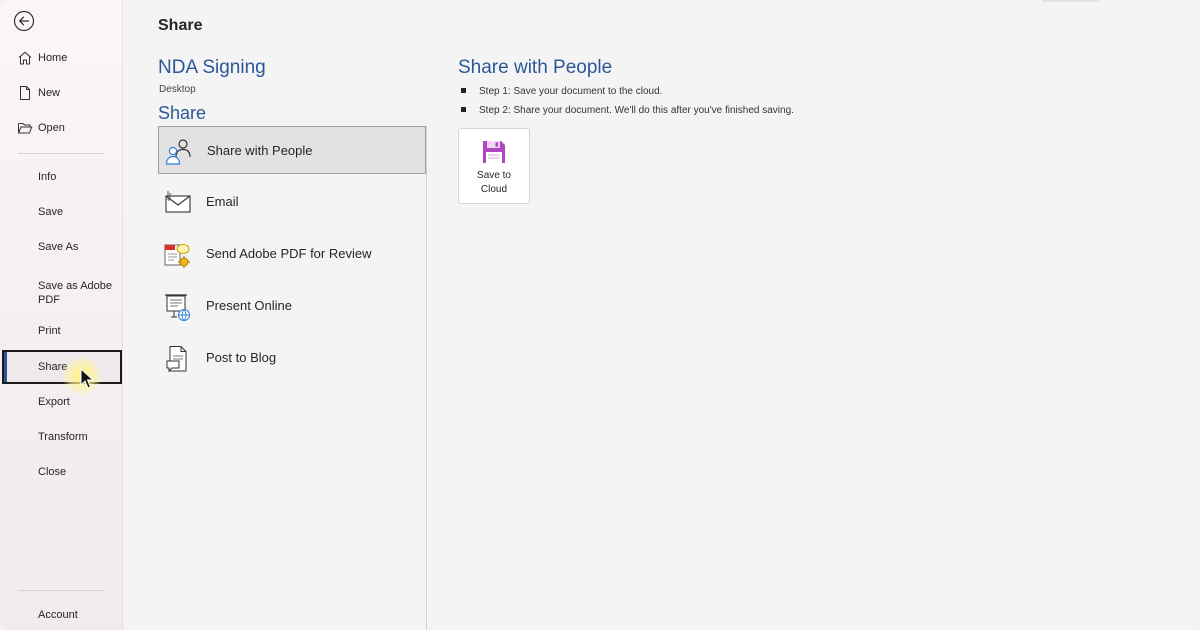 This screenshot has height=630, width=1200. What do you see at coordinates (571, 91) in the screenshot?
I see `step-text: Step 1: Save your document to the cloud.` at bounding box center [571, 91].